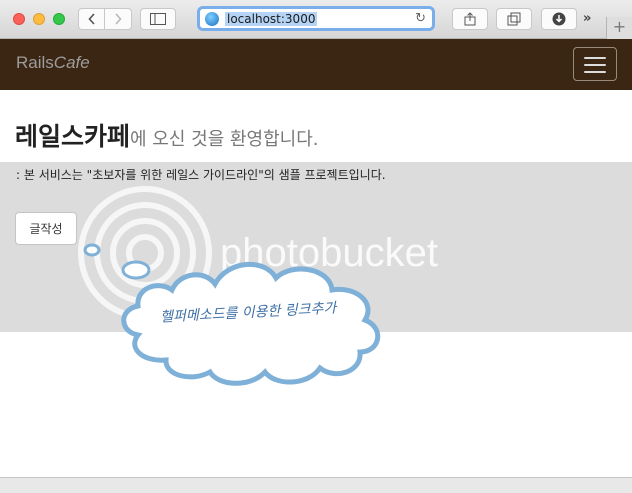  I want to click on chevron-right-icon, so click(118, 19).